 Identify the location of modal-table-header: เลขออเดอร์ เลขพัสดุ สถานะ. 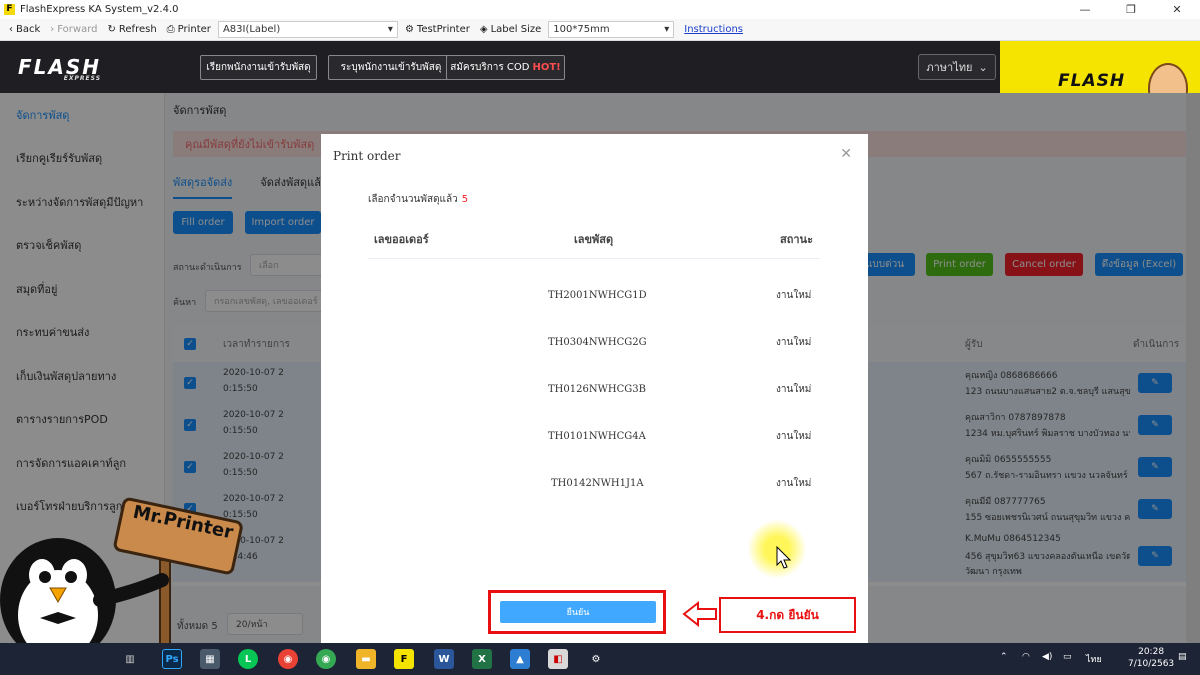
(594, 241).